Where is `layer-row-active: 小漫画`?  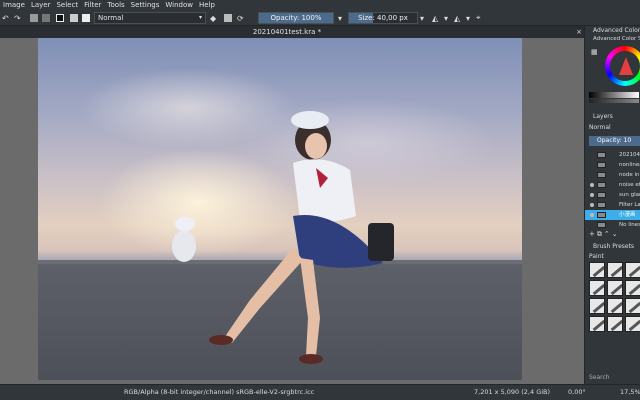 layer-row-active: 小漫画 is located at coordinates (612, 215).